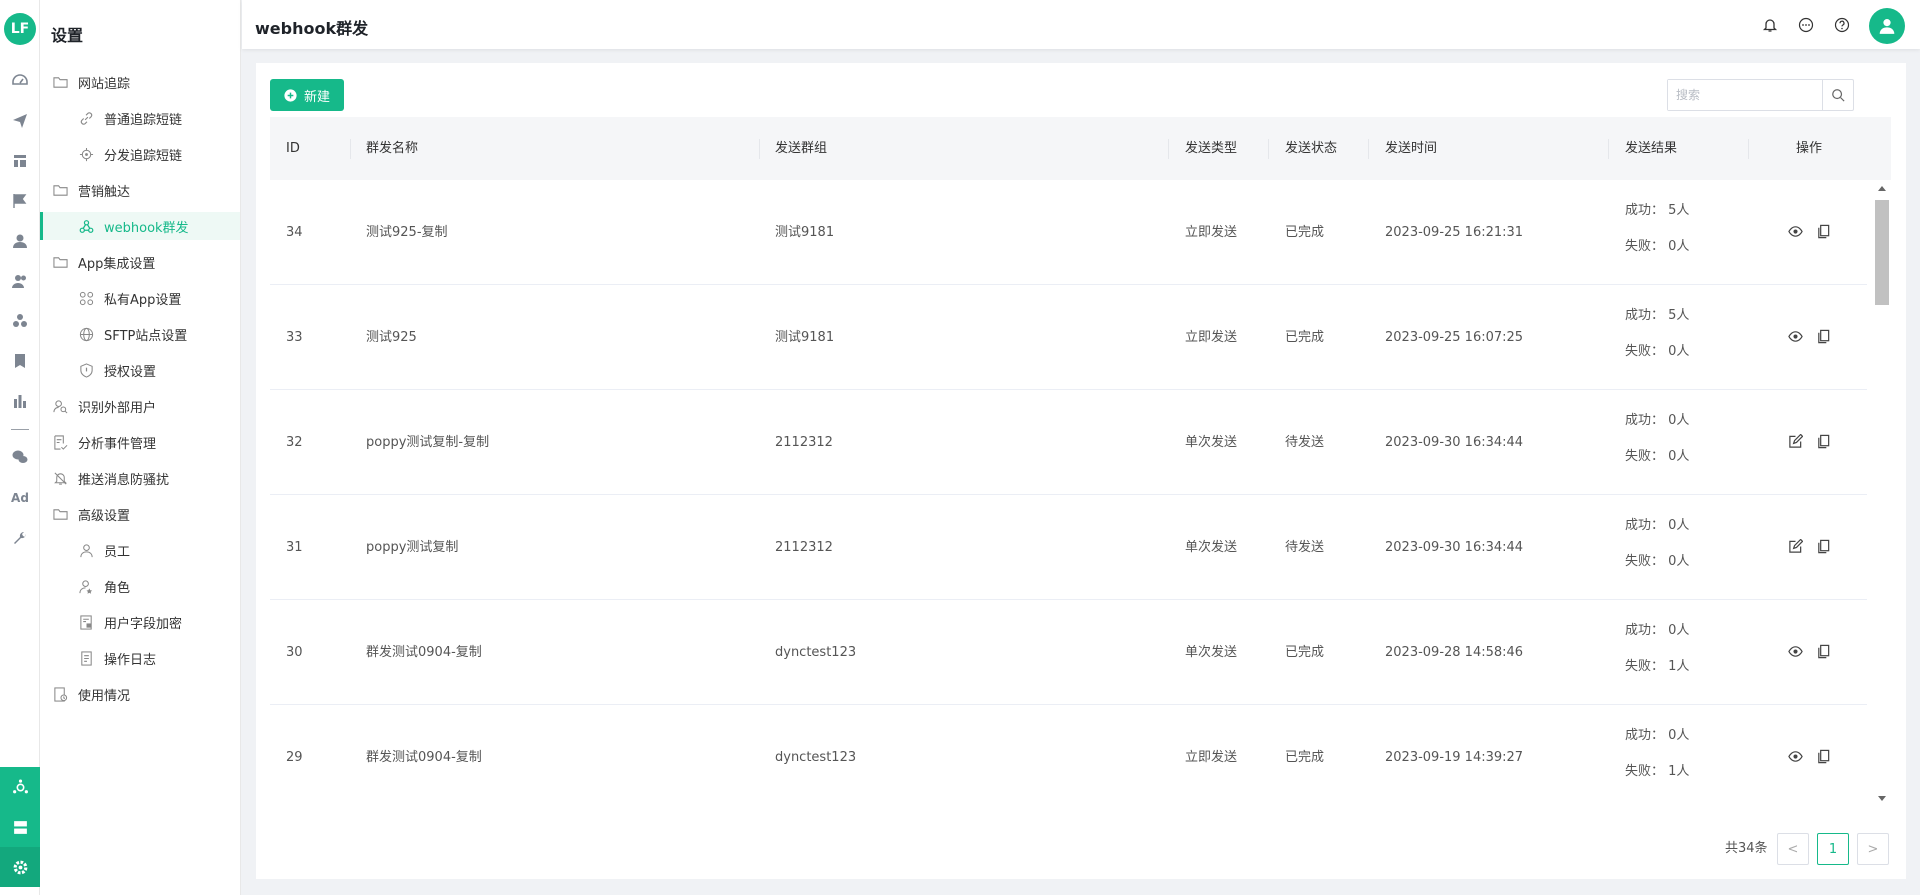 The width and height of the screenshot is (1920, 895). What do you see at coordinates (816, 652) in the screenshot?
I see `cell-group: dynctest123` at bounding box center [816, 652].